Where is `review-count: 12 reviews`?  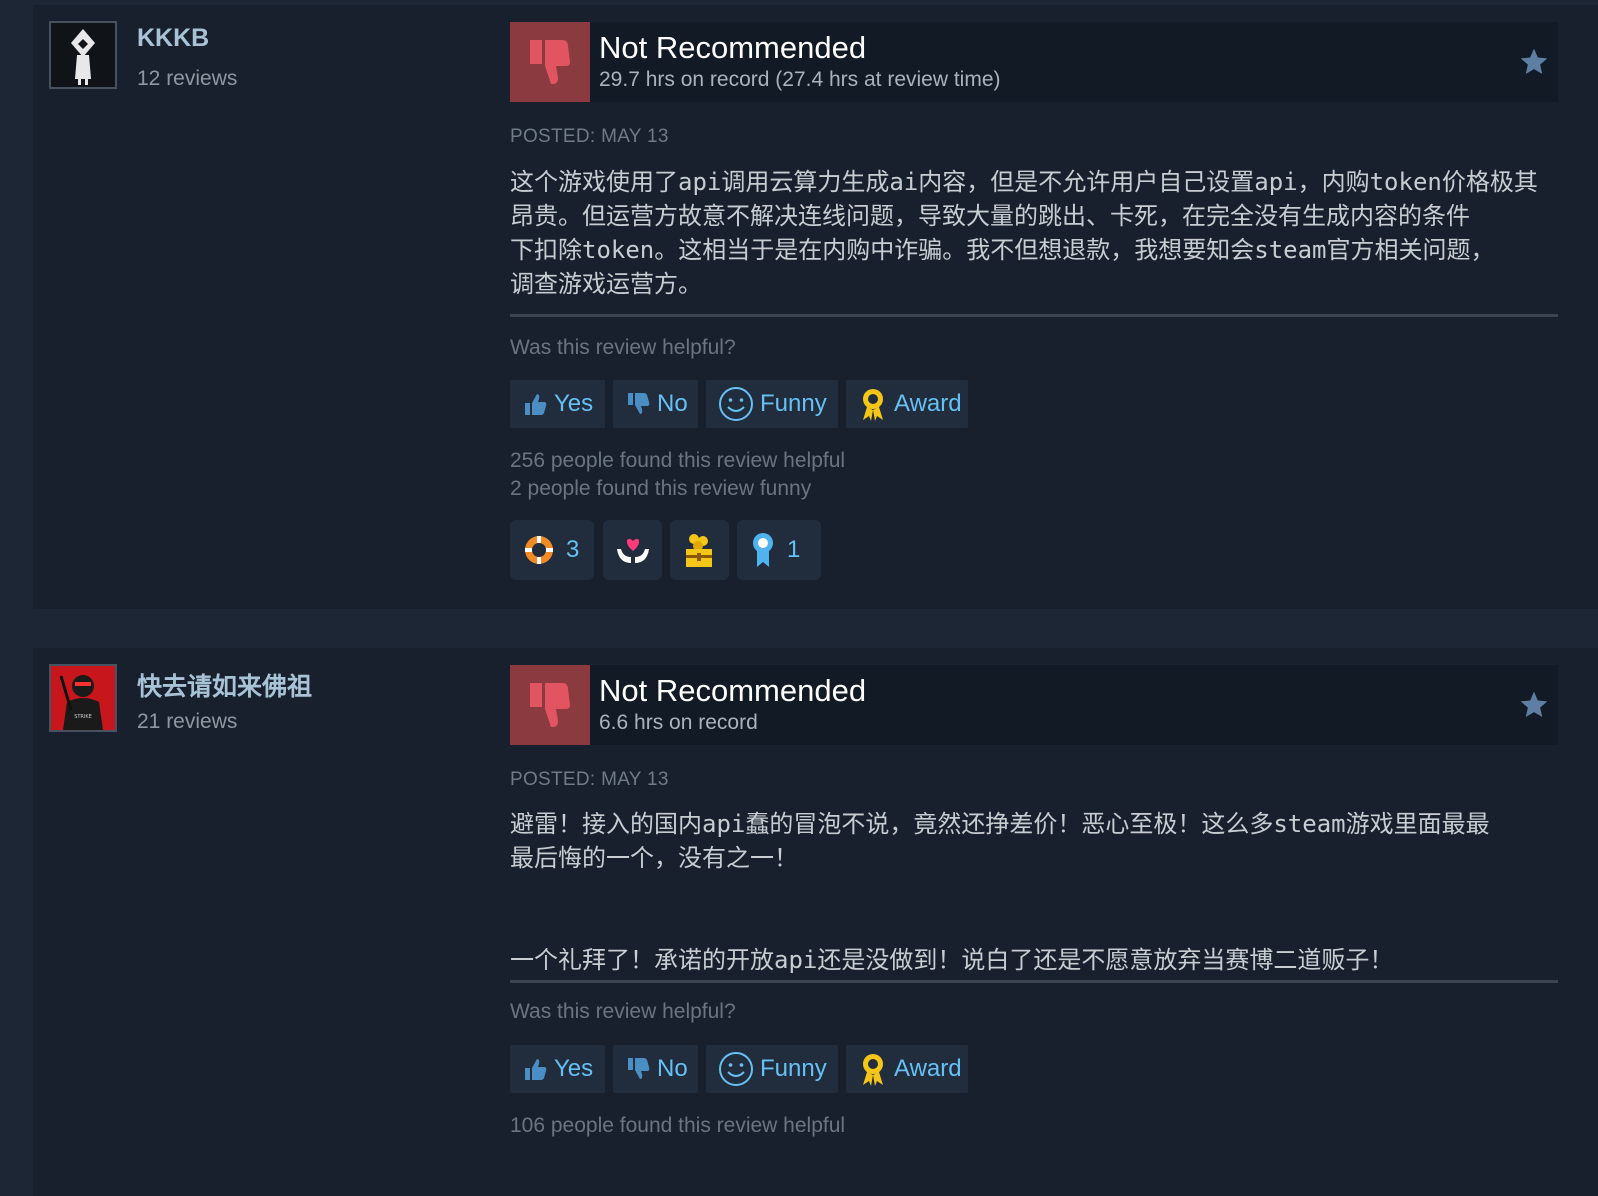 review-count: 12 reviews is located at coordinates (187, 79).